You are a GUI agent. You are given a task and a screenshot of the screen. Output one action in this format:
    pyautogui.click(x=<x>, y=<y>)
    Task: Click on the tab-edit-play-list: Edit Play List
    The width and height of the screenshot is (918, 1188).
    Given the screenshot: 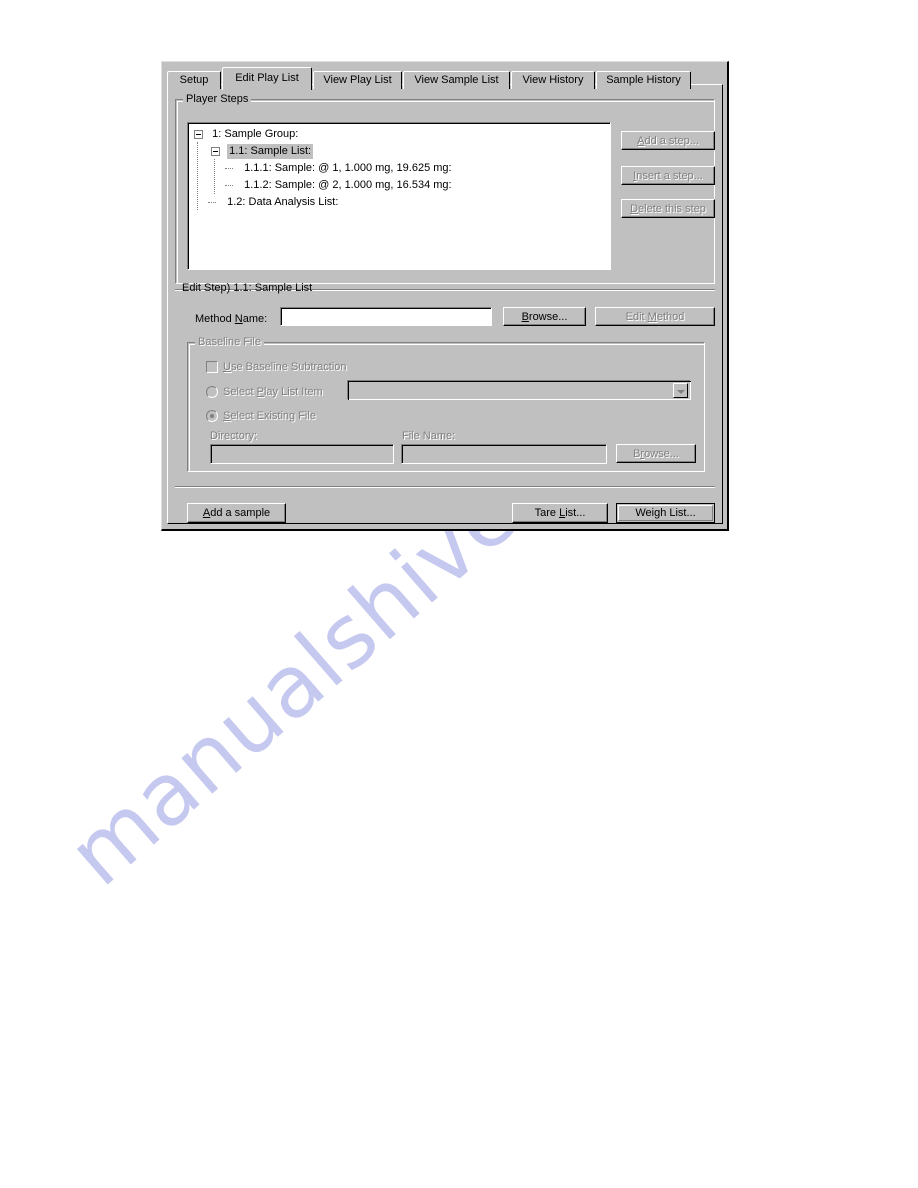 What is the action you would take?
    pyautogui.click(x=267, y=78)
    